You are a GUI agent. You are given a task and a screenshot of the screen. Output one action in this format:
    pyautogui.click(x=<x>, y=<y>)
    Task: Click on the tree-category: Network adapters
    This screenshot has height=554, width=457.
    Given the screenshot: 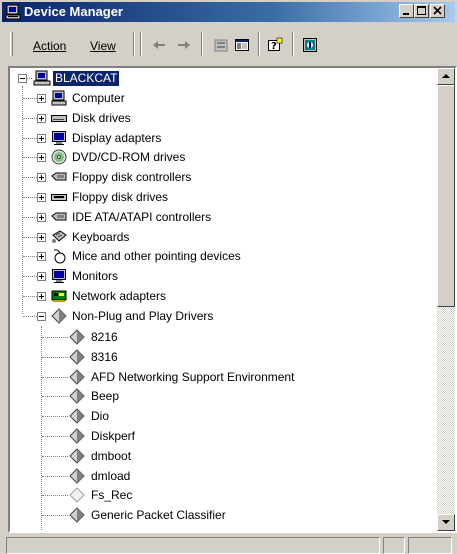 What is the action you would take?
    pyautogui.click(x=210, y=296)
    